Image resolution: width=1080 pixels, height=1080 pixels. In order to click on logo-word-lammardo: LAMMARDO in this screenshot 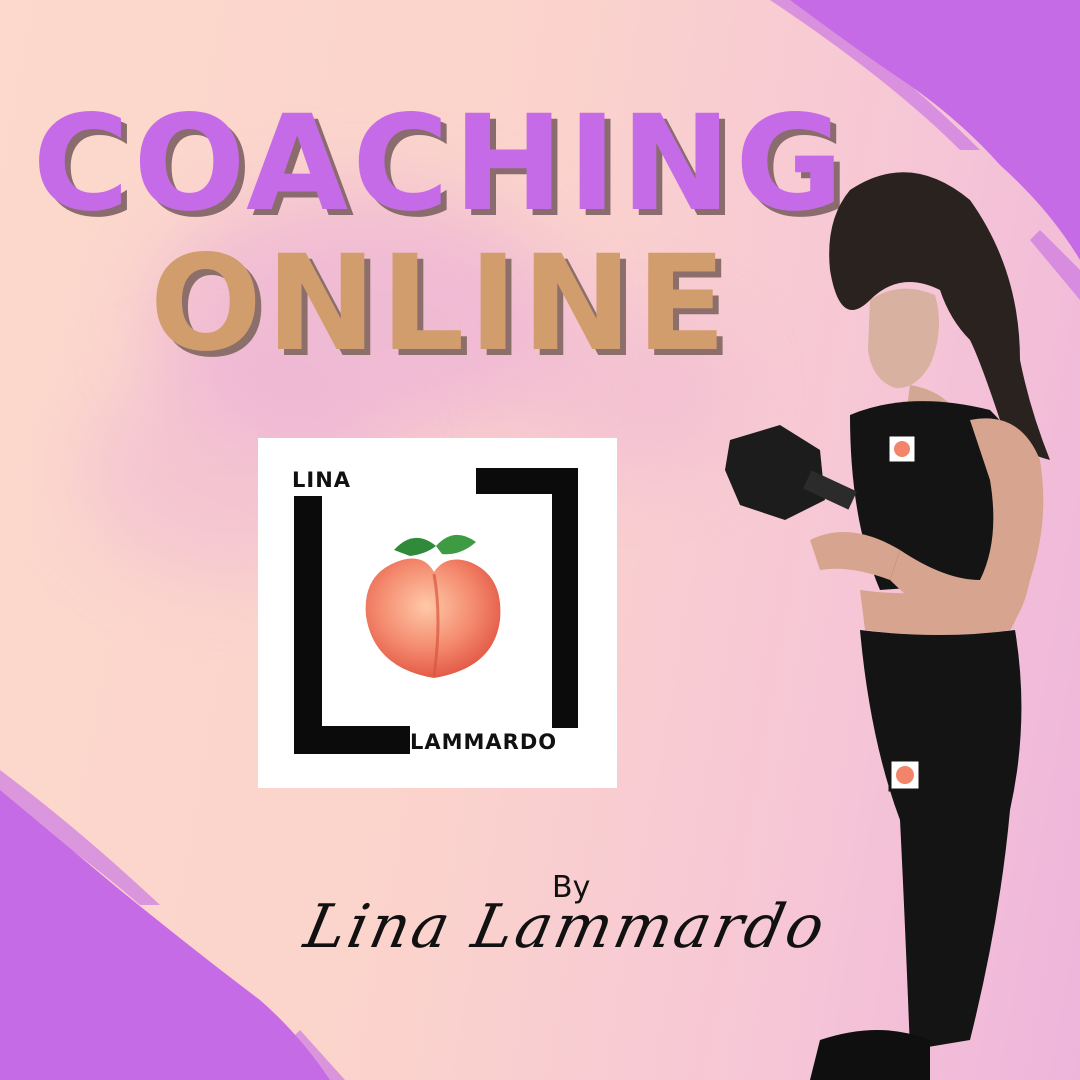, I will do `click(484, 742)`.